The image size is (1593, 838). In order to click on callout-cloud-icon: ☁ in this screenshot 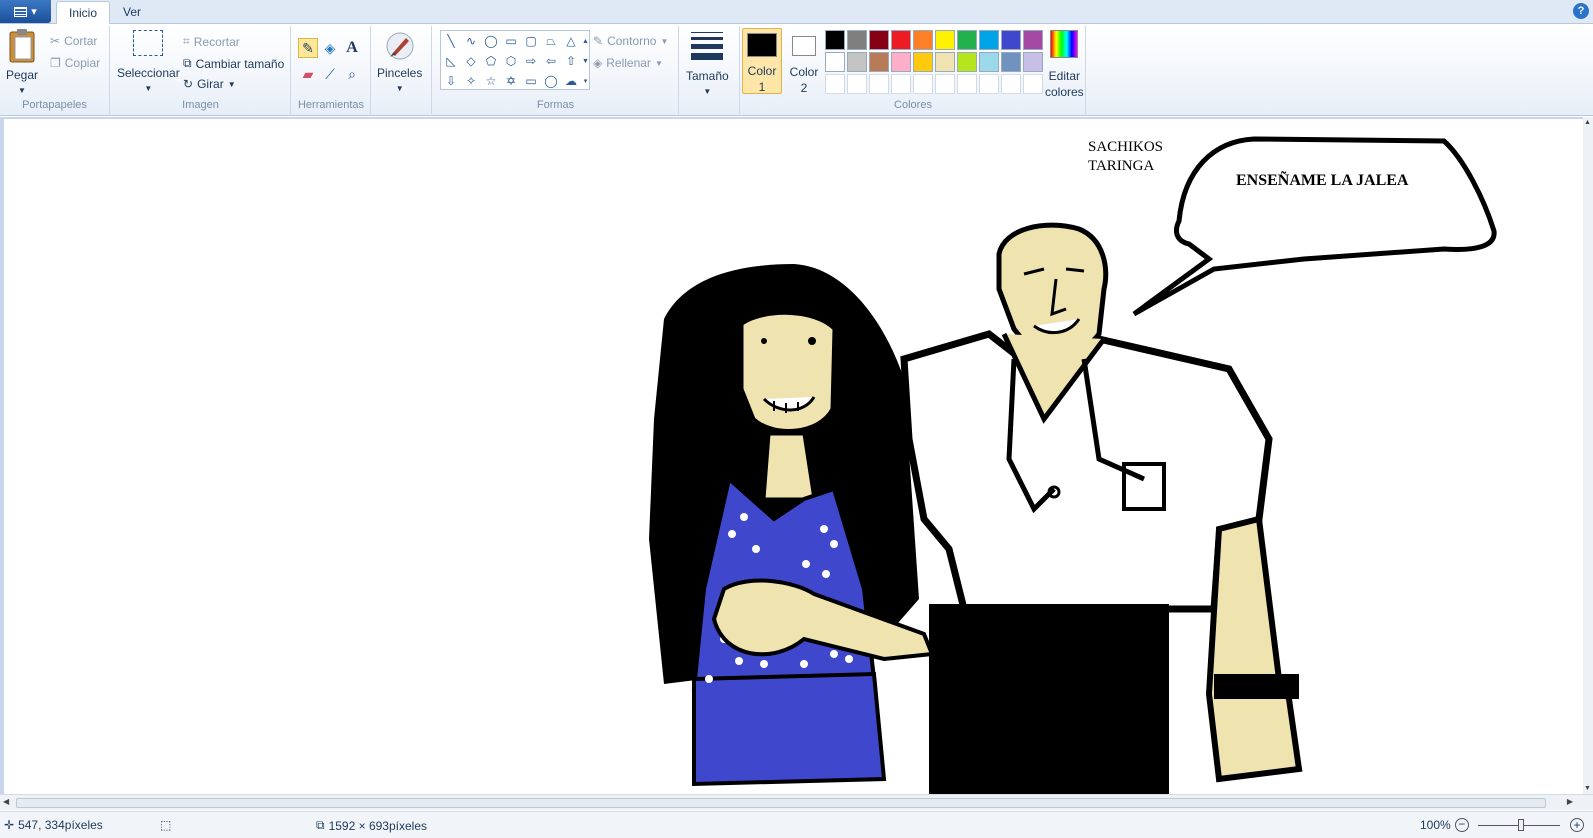, I will do `click(571, 81)`.